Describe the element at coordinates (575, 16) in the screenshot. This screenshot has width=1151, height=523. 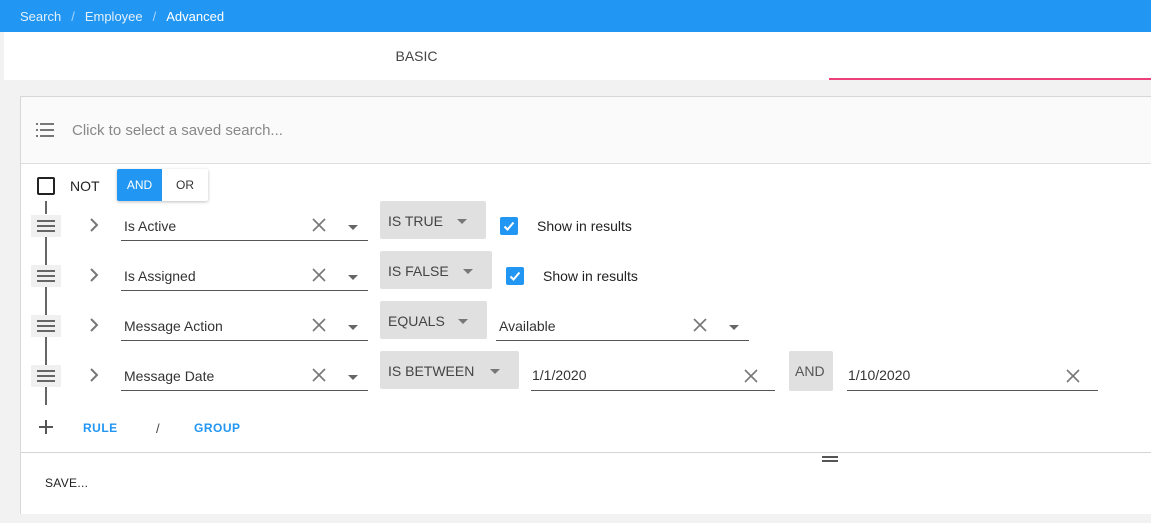
I see `top-bar: Search / Employee / Advanced` at that location.